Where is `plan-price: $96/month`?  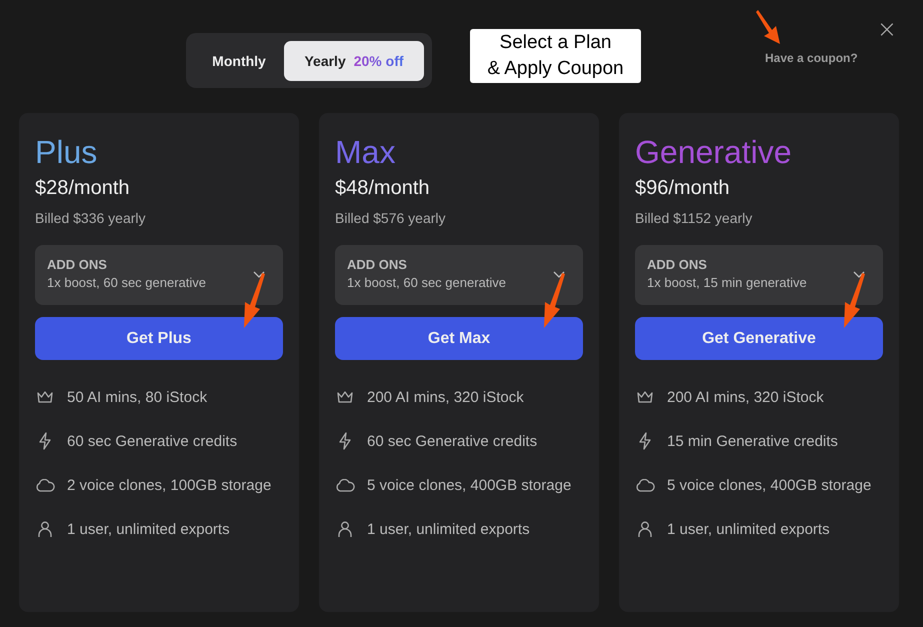 plan-price: $96/month is located at coordinates (683, 188).